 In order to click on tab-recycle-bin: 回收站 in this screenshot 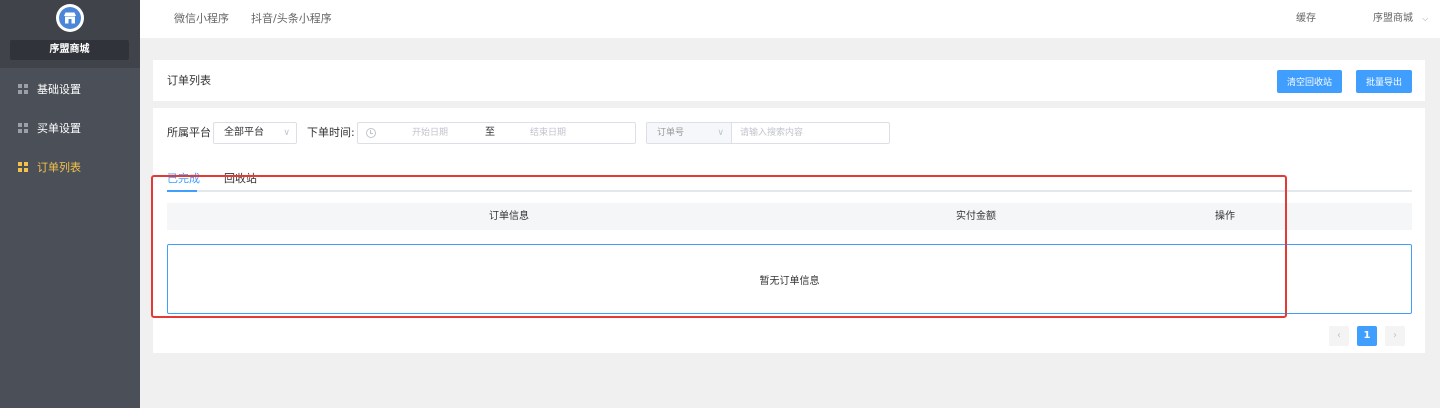, I will do `click(240, 179)`.